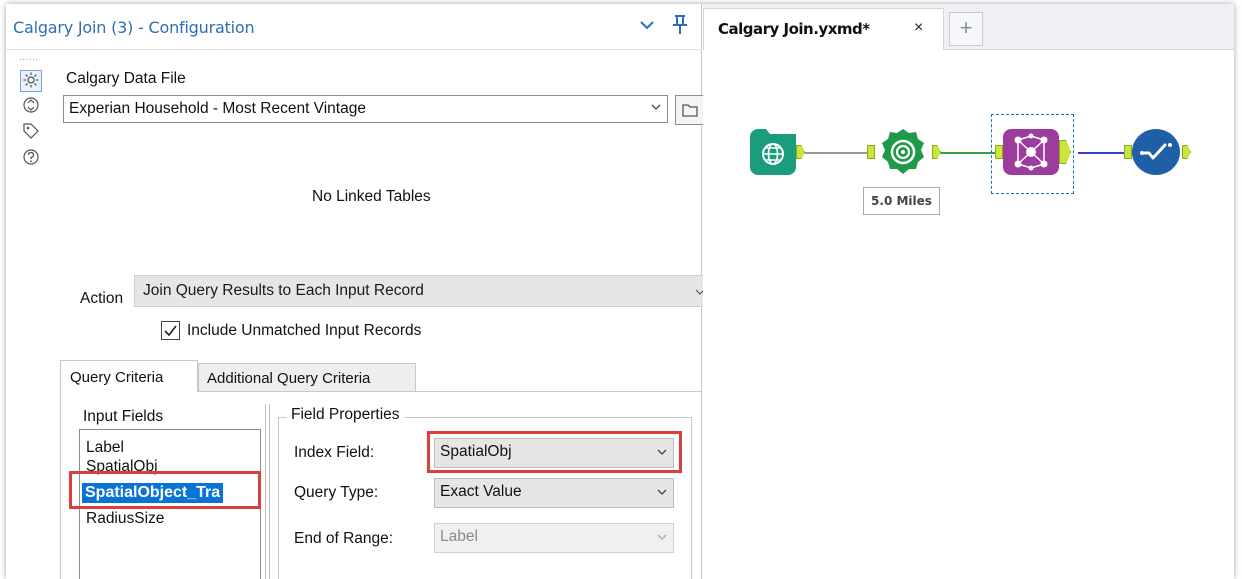 This screenshot has width=1242, height=579. What do you see at coordinates (336, 492) in the screenshot?
I see `query-type-label: Query Type:` at bounding box center [336, 492].